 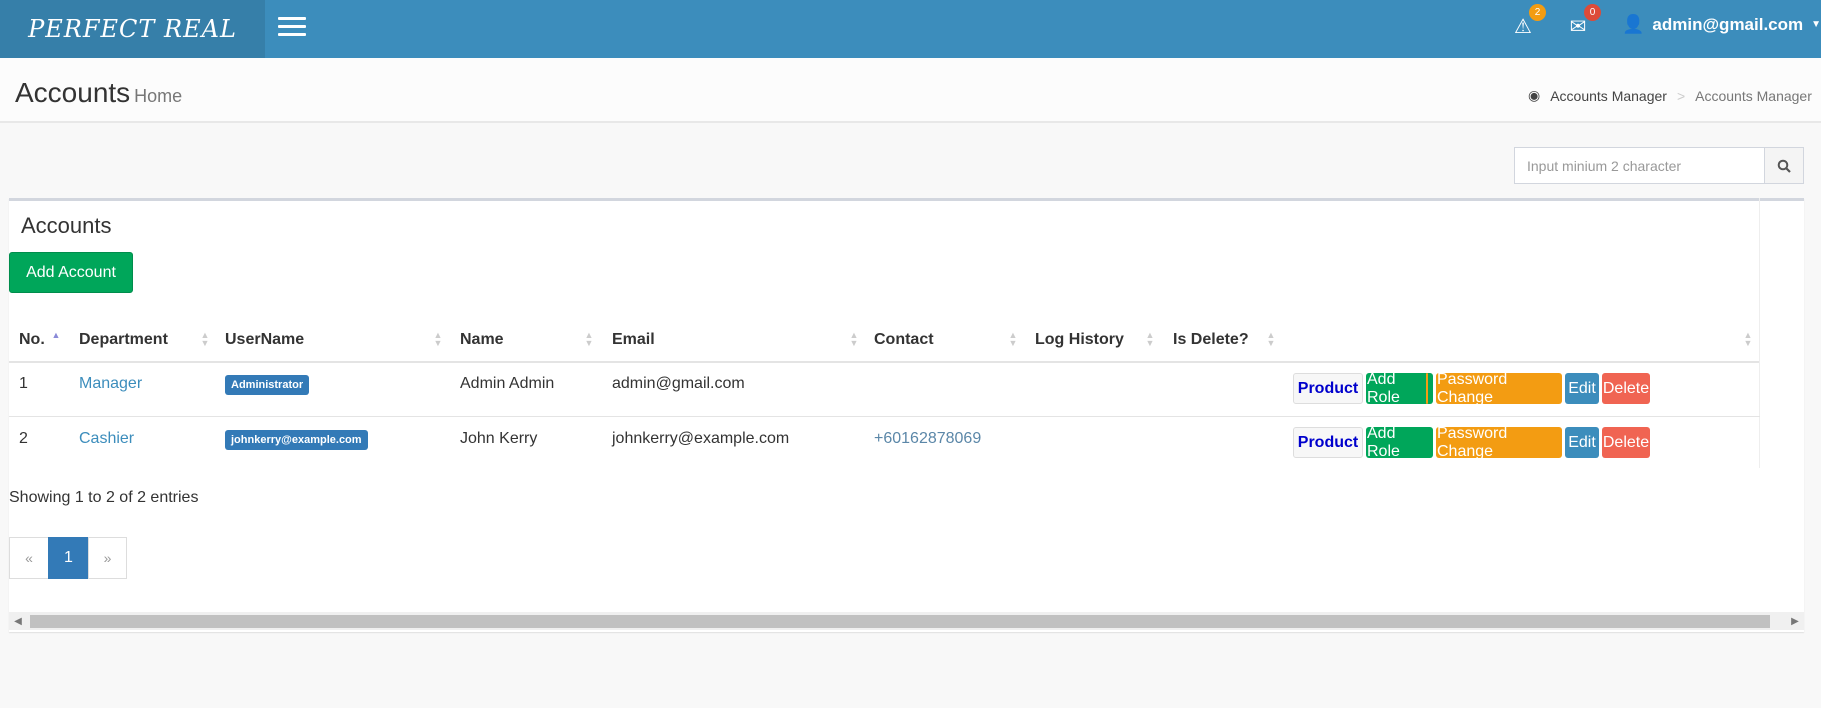 What do you see at coordinates (633, 340) in the screenshot?
I see `column-header-email: Email` at bounding box center [633, 340].